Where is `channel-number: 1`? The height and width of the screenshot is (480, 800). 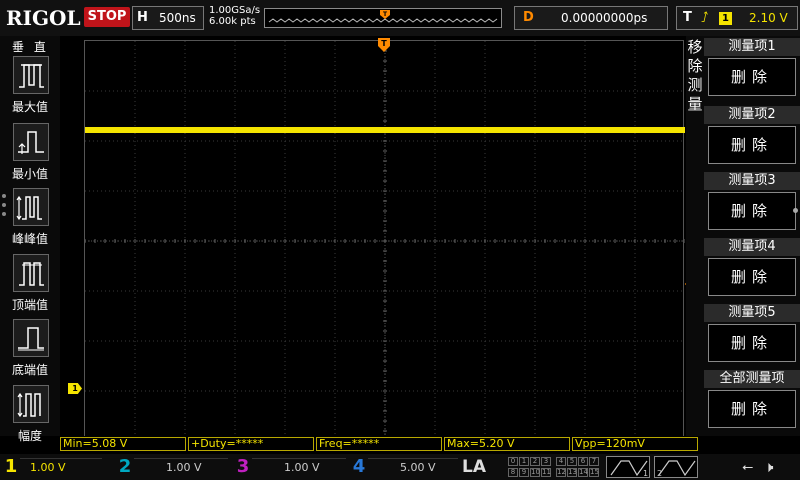 channel-number: 1 is located at coordinates (11, 466).